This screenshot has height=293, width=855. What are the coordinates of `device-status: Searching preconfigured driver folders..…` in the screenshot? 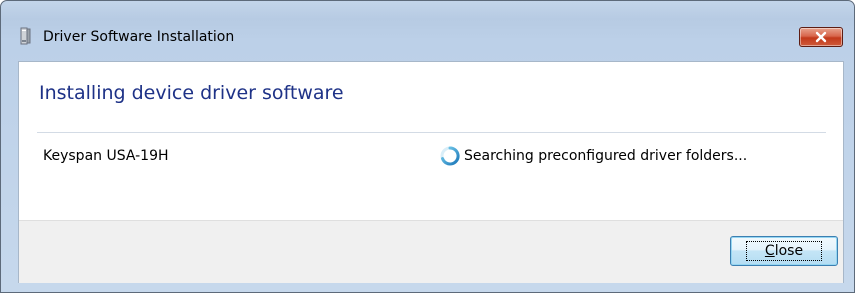 It's located at (606, 156).